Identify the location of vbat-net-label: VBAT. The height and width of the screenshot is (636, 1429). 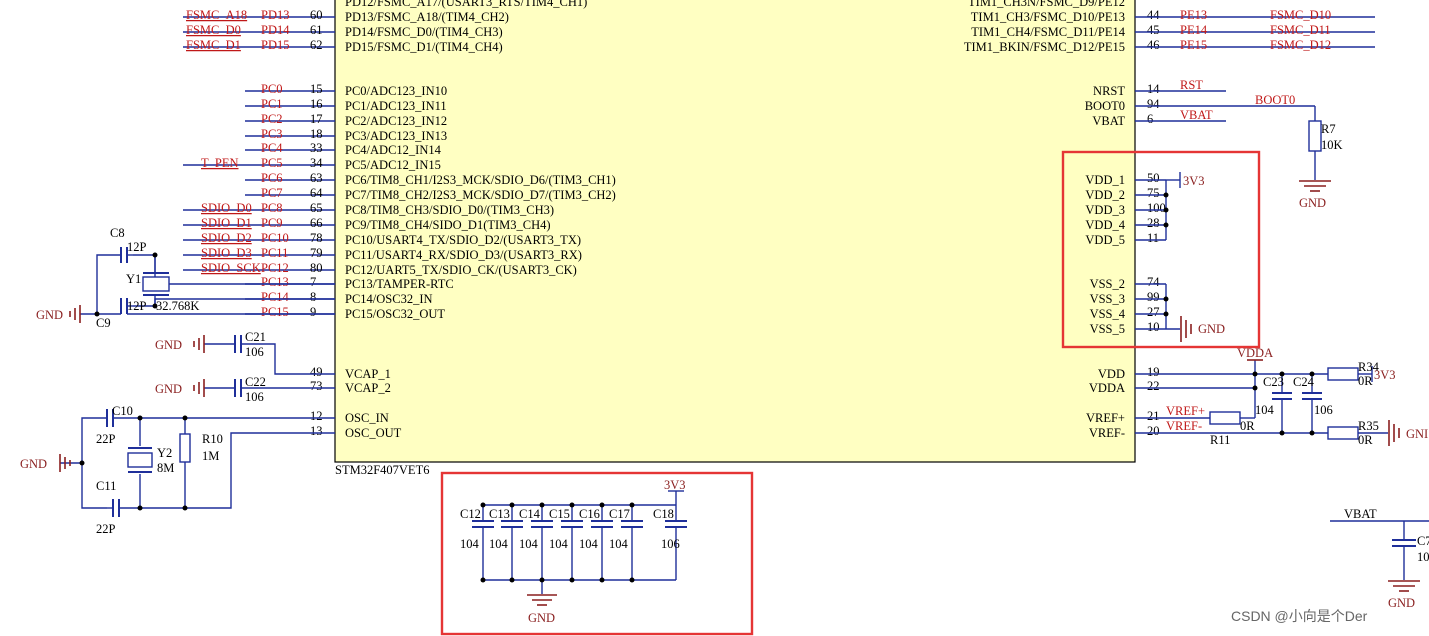
(1196, 115).